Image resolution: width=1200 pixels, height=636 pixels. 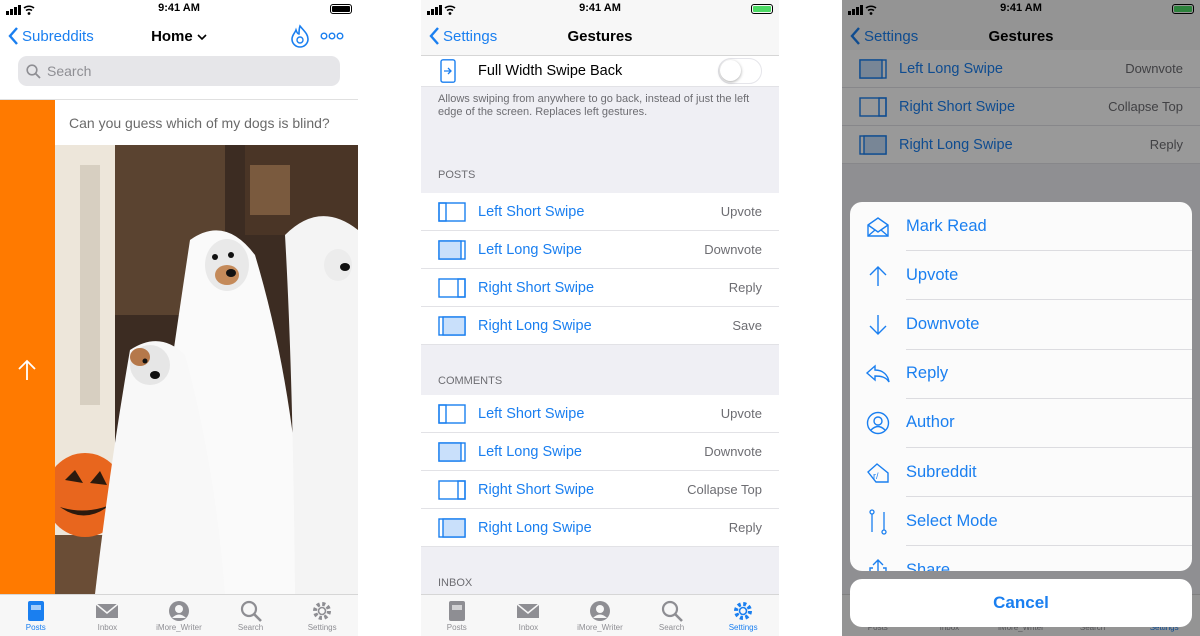 What do you see at coordinates (600, 288) in the screenshot?
I see `gesture-row: Right Short Swipe Reply` at bounding box center [600, 288].